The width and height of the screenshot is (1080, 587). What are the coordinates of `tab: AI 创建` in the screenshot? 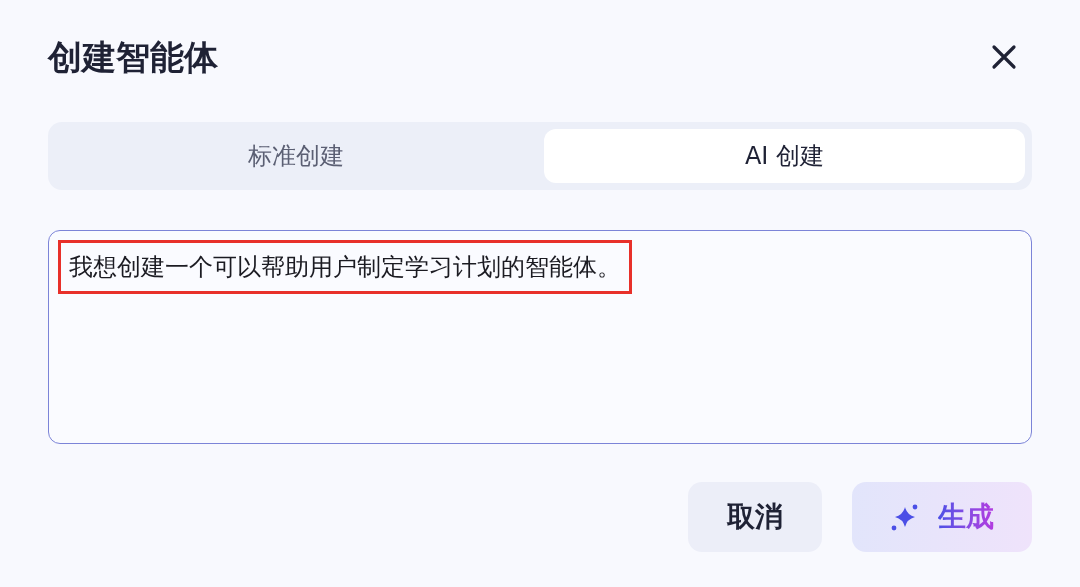 It's located at (784, 156).